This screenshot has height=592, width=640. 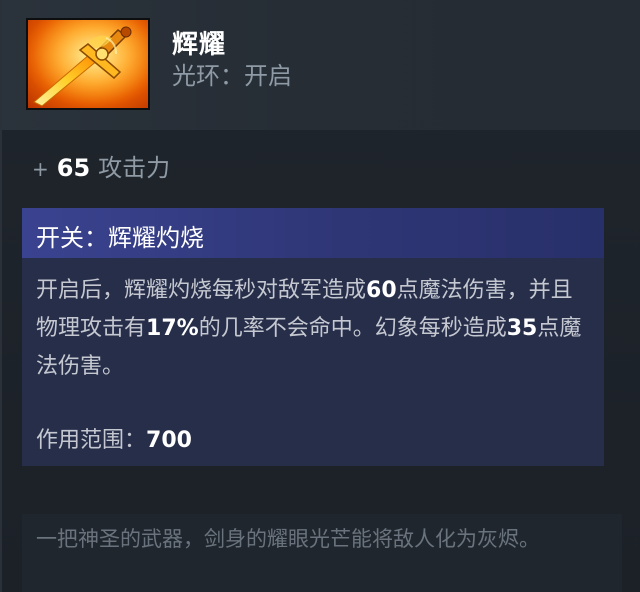 I want to click on ability-damage-value: 60, so click(x=381, y=290).